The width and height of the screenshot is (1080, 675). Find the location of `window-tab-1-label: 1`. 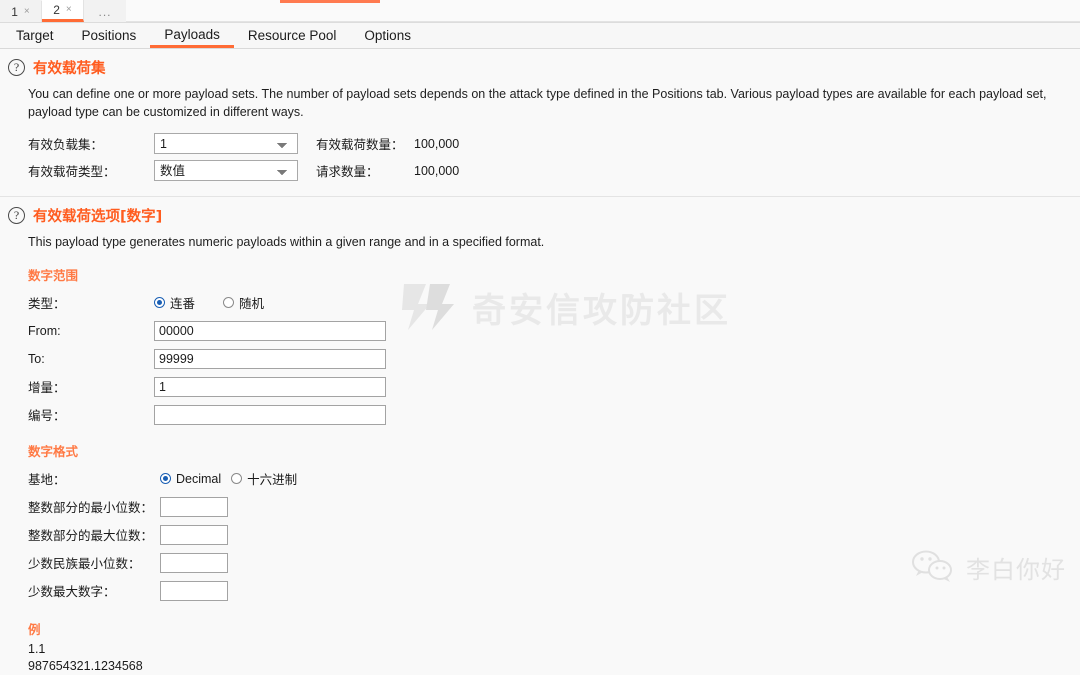

window-tab-1-label: 1 is located at coordinates (14, 11).